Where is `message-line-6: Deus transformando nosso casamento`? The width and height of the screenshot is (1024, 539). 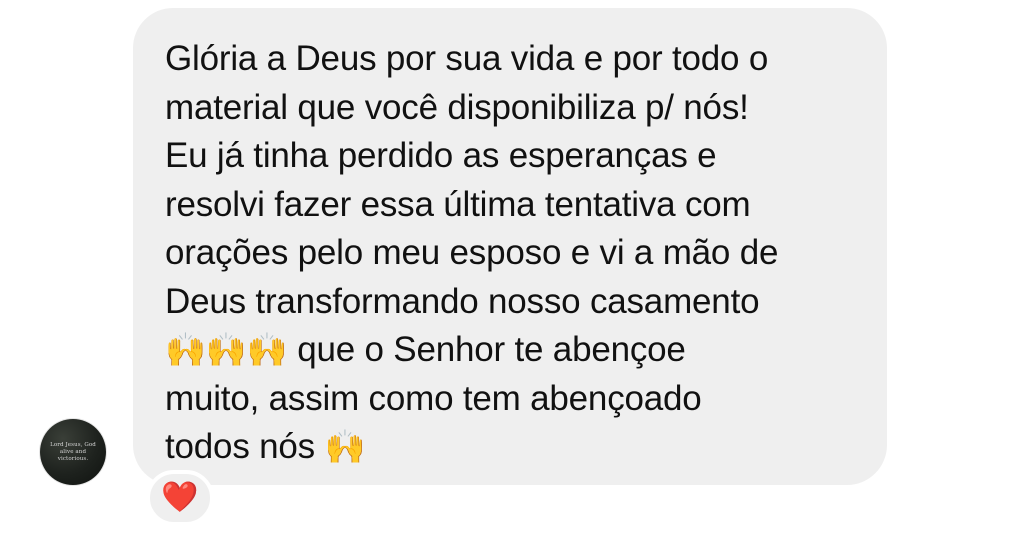
message-line-6: Deus transformando nosso casamento is located at coordinates (462, 301).